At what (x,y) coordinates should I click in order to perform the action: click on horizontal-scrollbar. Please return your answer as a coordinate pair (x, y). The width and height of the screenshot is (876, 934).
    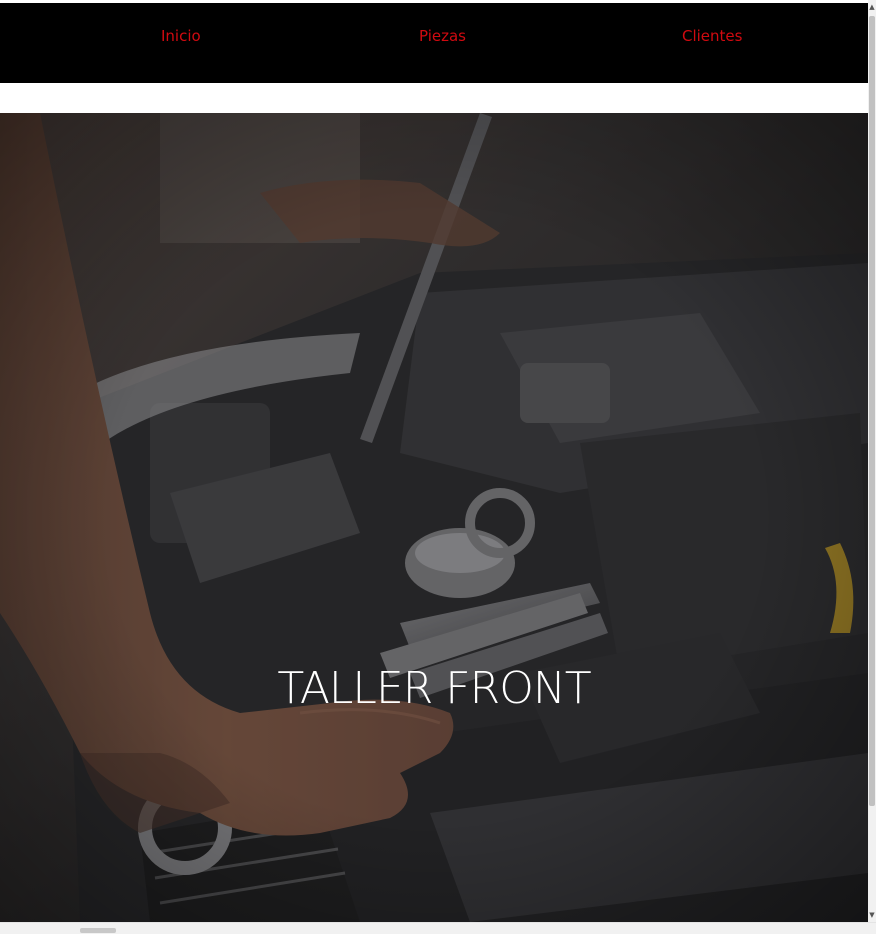
    Looking at the image, I should click on (438, 928).